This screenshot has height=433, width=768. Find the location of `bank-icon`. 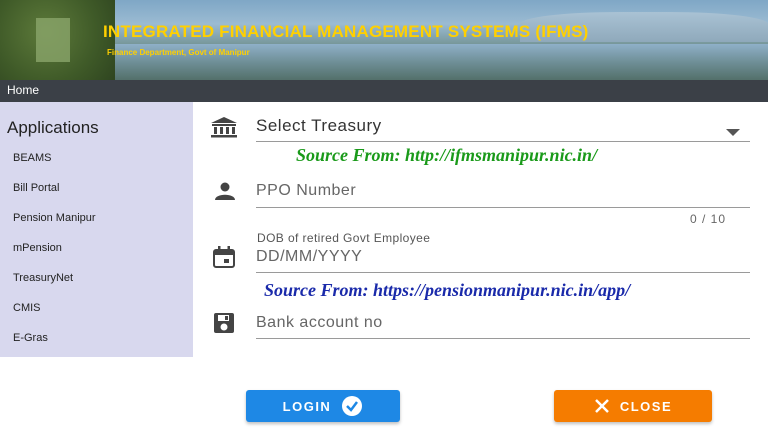

bank-icon is located at coordinates (224, 129).